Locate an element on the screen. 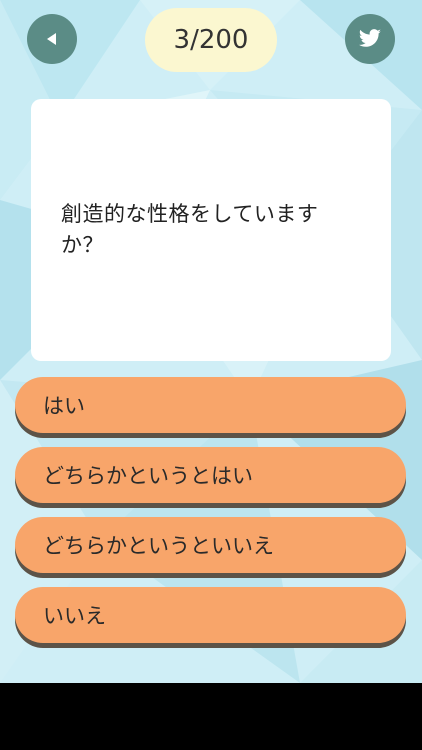 The image size is (422, 750). answer-button-somewhat-no: どちらかというといいえ is located at coordinates (210, 545).